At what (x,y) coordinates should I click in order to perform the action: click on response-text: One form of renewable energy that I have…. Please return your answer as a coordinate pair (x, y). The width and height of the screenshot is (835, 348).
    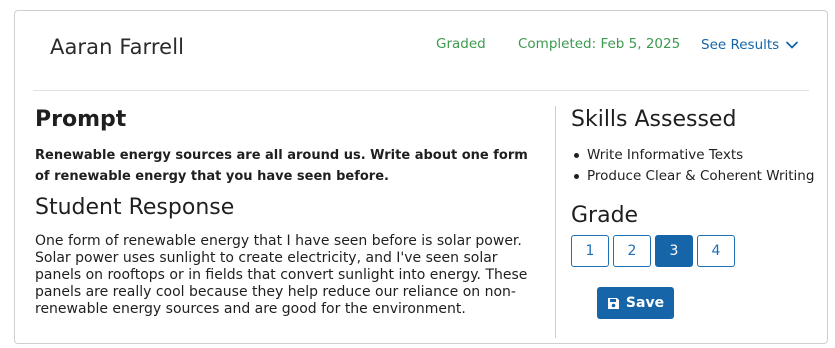
    Looking at the image, I should click on (281, 275).